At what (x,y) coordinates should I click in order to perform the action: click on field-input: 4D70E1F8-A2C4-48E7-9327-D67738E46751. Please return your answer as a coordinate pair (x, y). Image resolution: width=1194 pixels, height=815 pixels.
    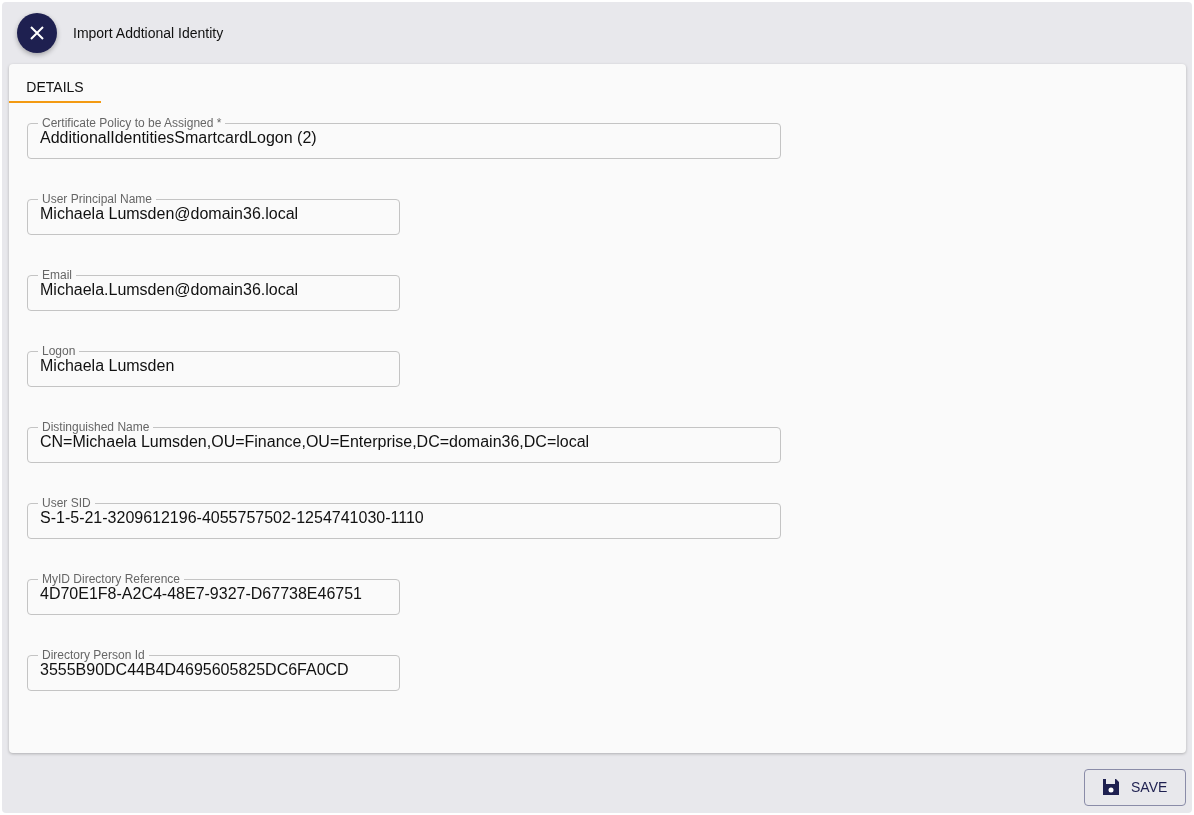
    Looking at the image, I should click on (213, 596).